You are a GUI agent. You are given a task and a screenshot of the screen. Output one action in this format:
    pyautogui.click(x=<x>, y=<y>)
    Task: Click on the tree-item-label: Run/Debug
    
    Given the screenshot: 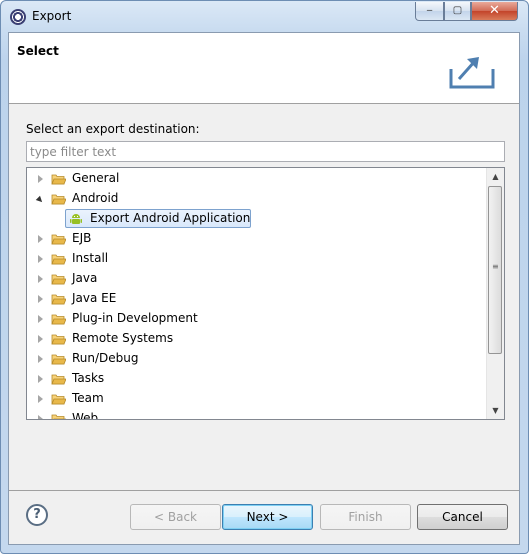 What is the action you would take?
    pyautogui.click(x=105, y=358)
    